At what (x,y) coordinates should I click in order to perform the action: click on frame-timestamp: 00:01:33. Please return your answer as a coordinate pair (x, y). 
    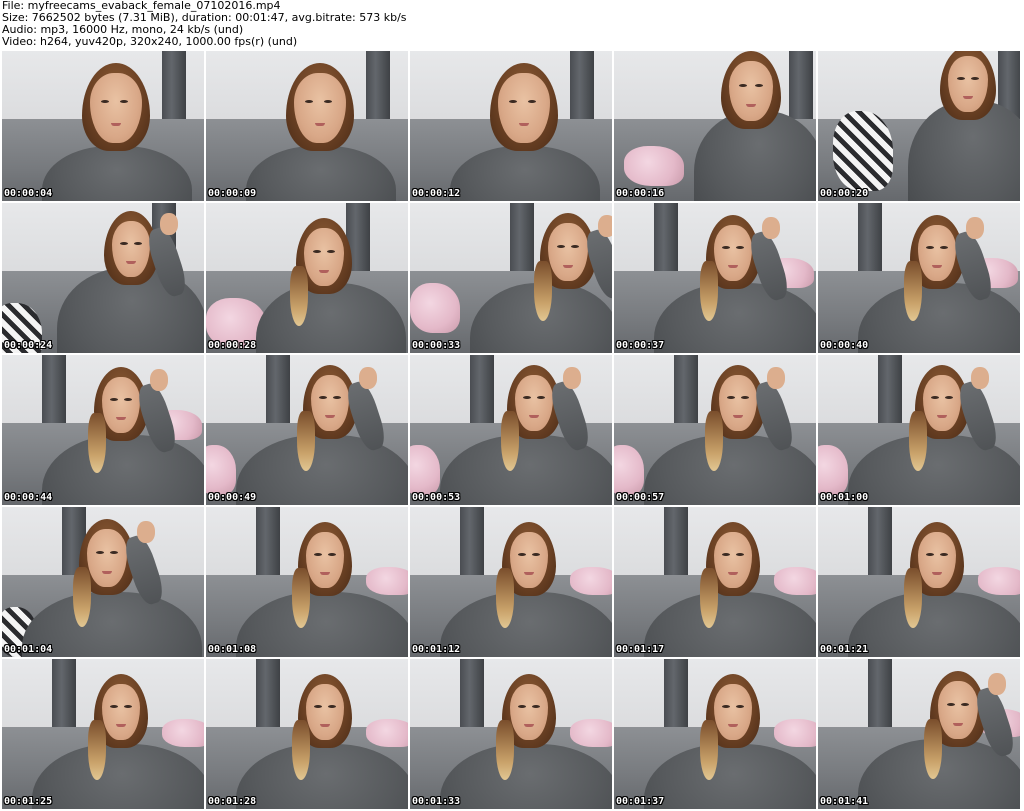
    Looking at the image, I should click on (436, 801).